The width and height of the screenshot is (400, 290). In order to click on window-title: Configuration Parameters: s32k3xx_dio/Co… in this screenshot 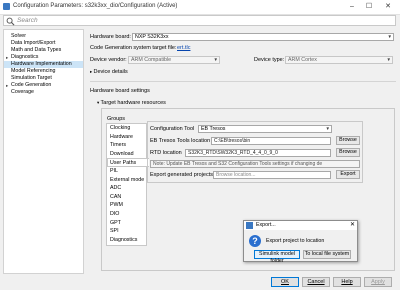, I will do `click(95, 6)`.